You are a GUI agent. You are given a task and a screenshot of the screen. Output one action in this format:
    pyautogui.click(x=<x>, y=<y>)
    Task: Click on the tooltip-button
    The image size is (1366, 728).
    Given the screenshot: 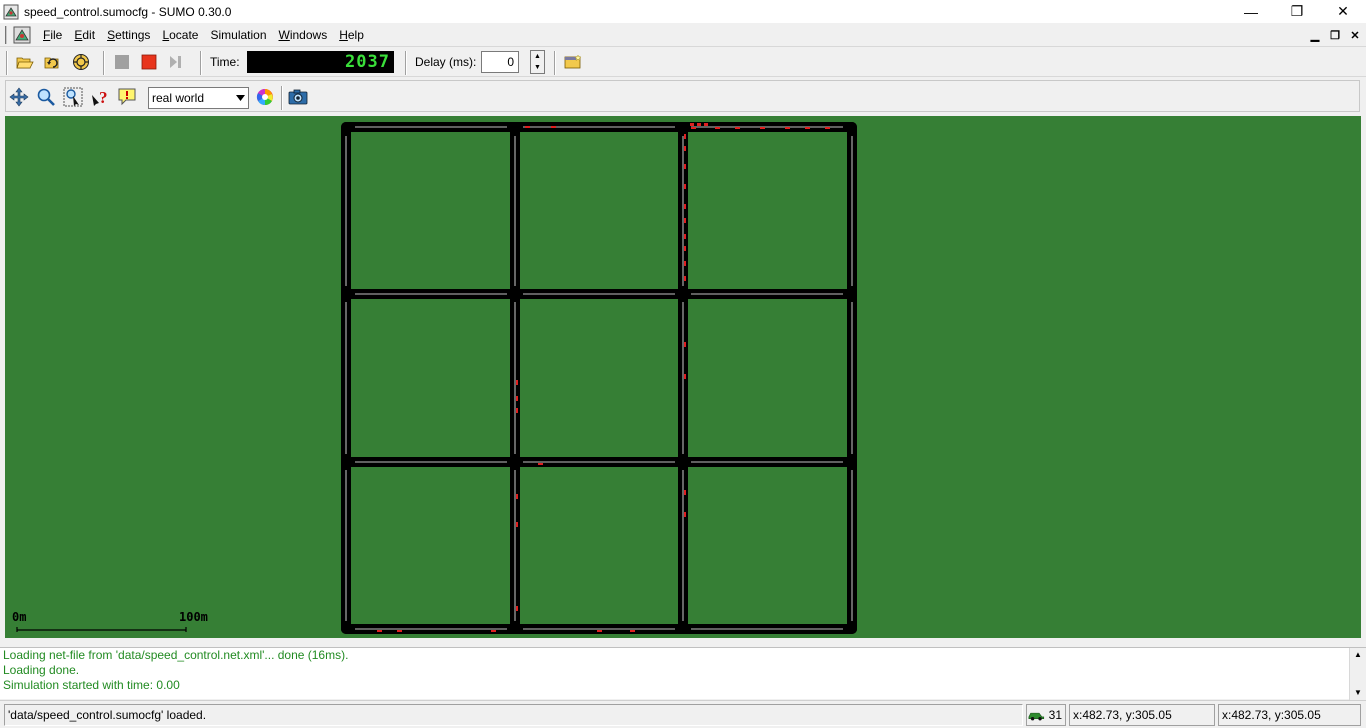 What is the action you would take?
    pyautogui.click(x=127, y=97)
    